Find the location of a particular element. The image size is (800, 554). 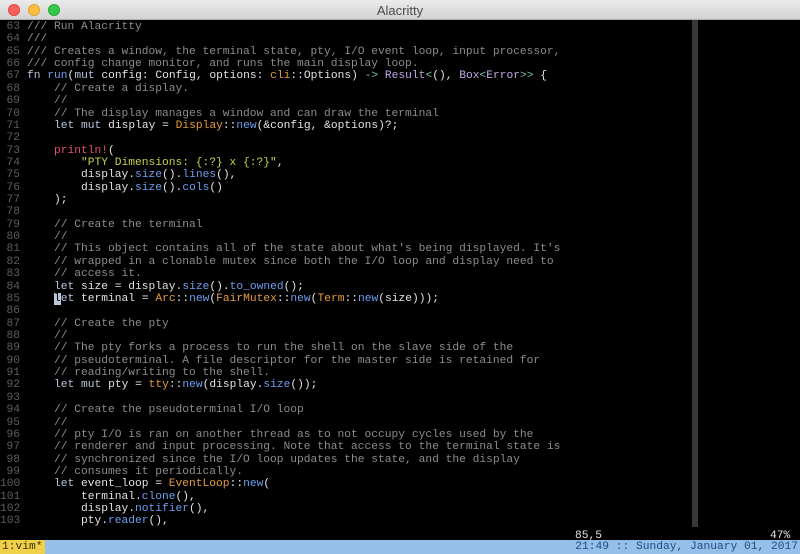

line-number: 83 is located at coordinates (13, 274).